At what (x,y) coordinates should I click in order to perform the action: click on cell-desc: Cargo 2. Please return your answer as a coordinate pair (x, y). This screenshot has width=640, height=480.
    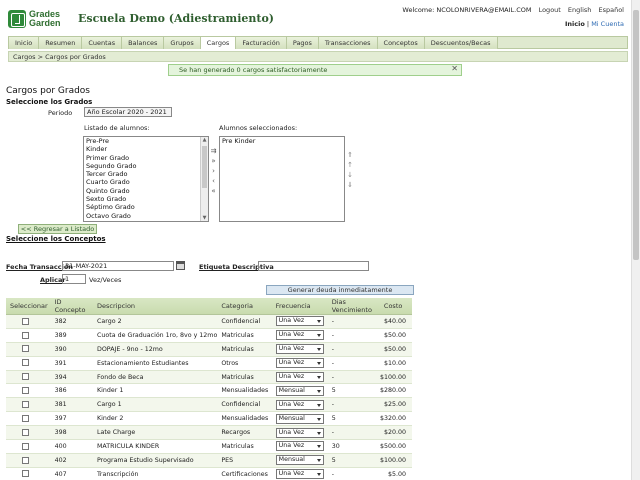
    Looking at the image, I should click on (155, 321).